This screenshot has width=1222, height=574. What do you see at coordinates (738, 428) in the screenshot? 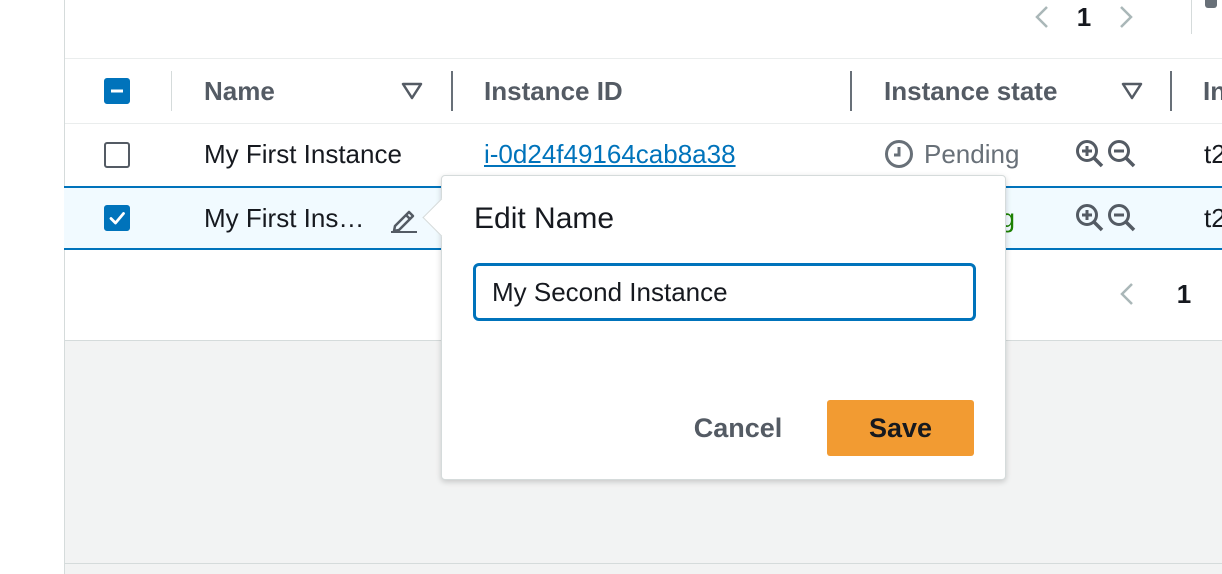
I see `cancel-button: Cancel` at bounding box center [738, 428].